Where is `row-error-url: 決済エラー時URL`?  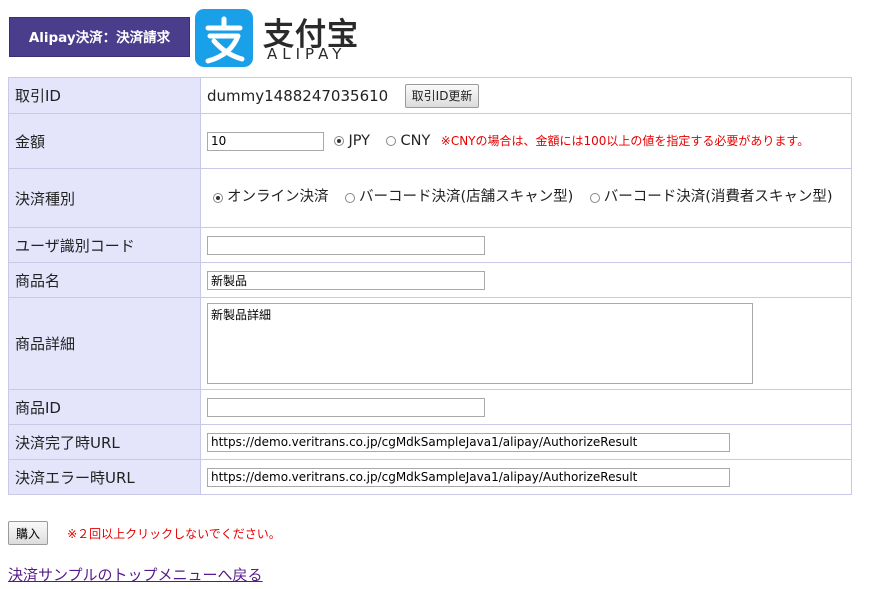
row-error-url: 決済エラー時URL is located at coordinates (430, 477).